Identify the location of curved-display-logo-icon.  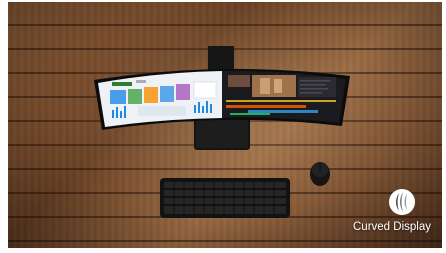
(402, 202).